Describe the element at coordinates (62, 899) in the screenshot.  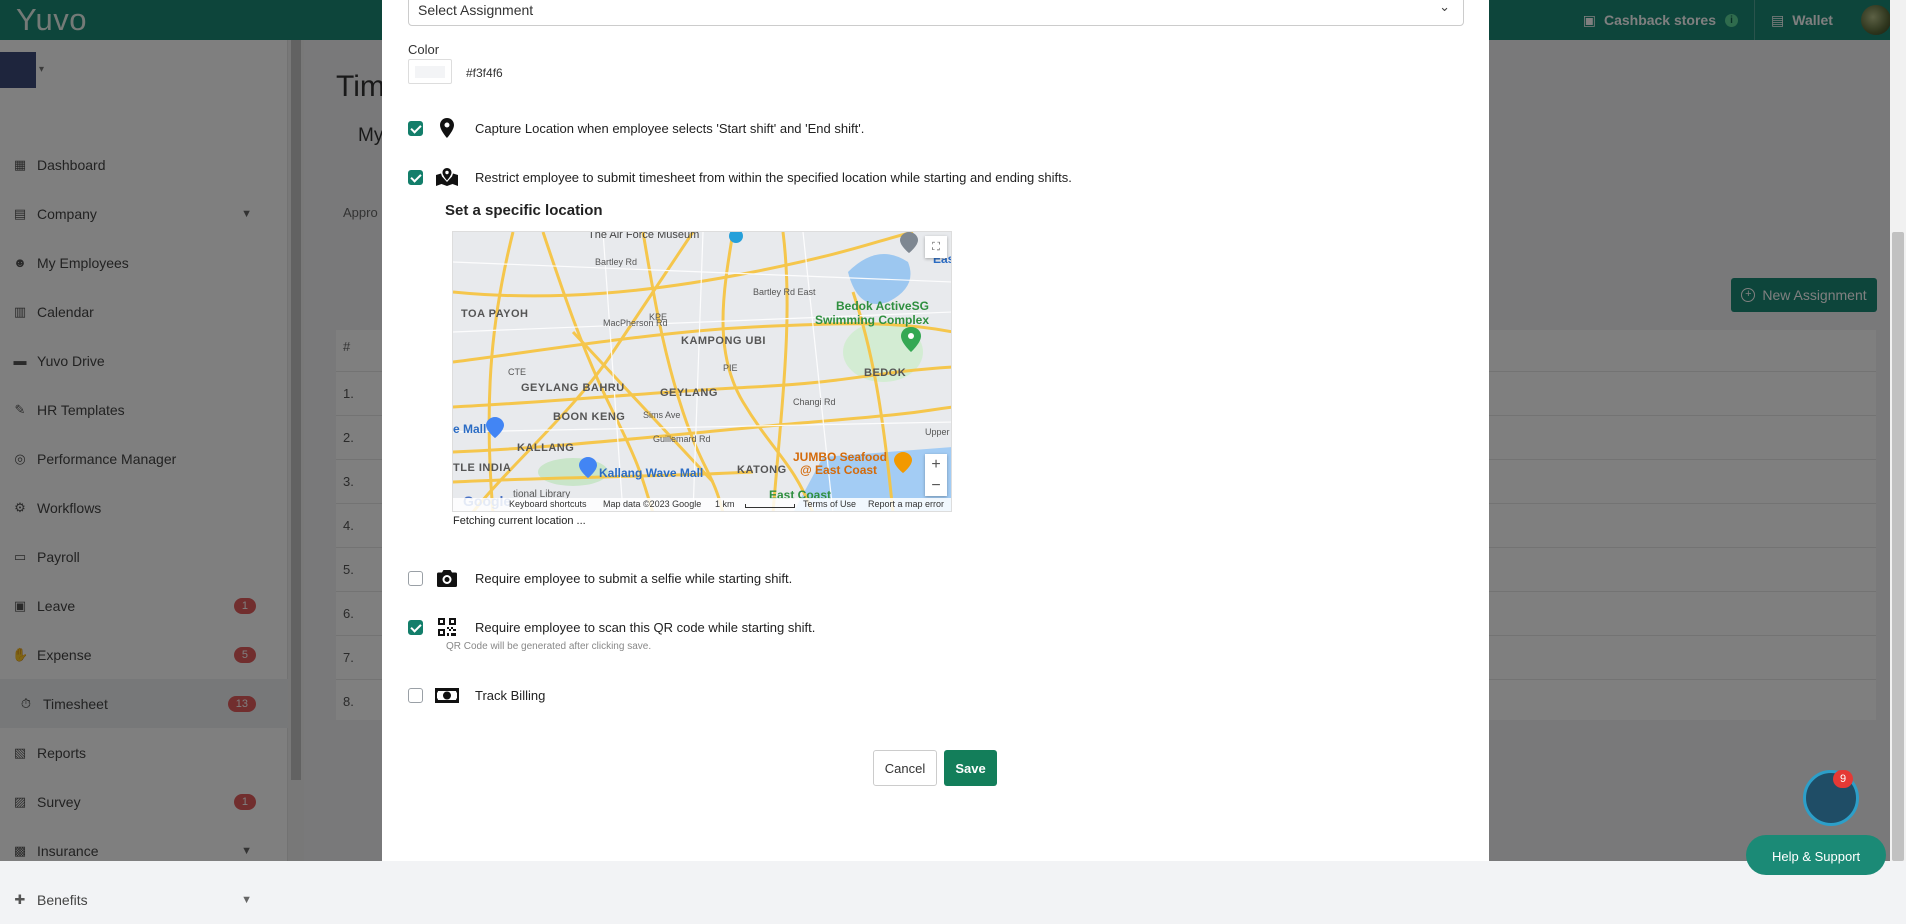
I see `sidebar-item-label: Benefits` at that location.